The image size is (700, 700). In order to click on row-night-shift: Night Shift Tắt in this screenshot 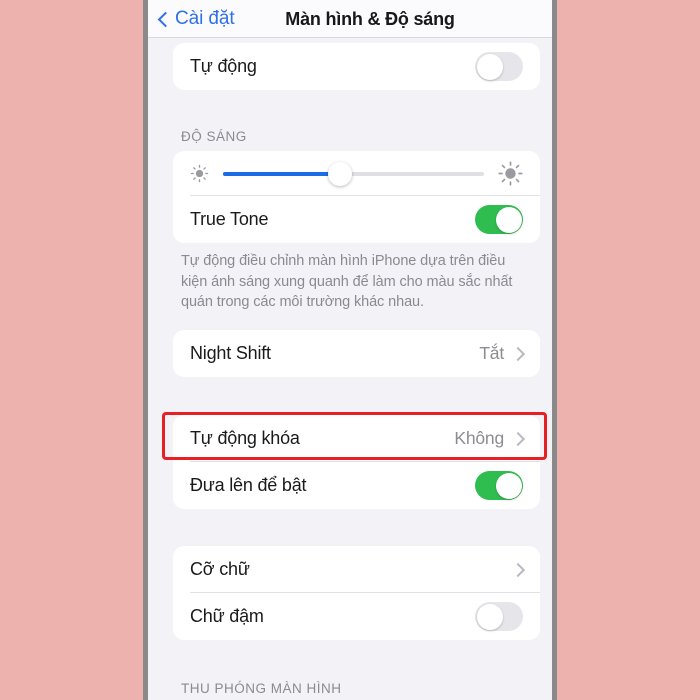, I will do `click(356, 353)`.